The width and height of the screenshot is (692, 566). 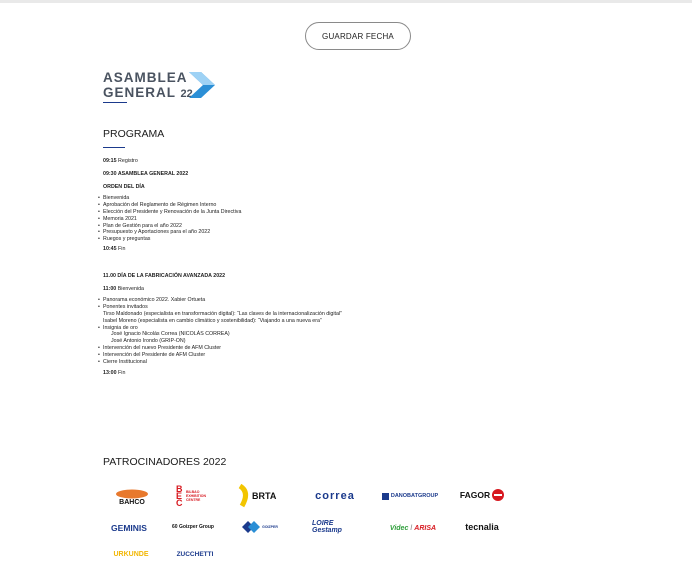 What do you see at coordinates (310, 362) in the screenshot?
I see `list-item: Cierre Institucional` at bounding box center [310, 362].